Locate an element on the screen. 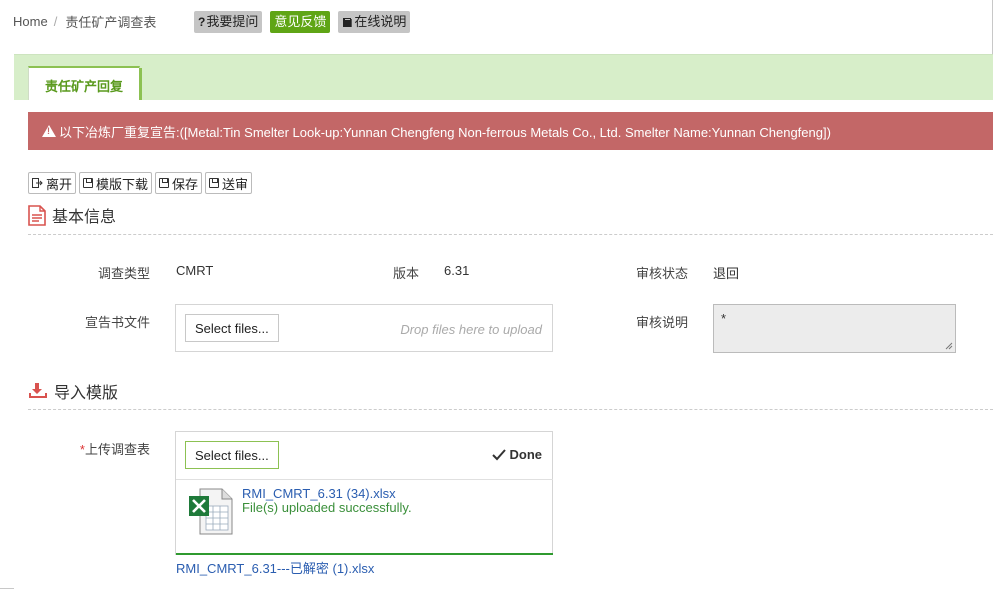 The height and width of the screenshot is (589, 993). version-label: 版本 is located at coordinates (405, 273).